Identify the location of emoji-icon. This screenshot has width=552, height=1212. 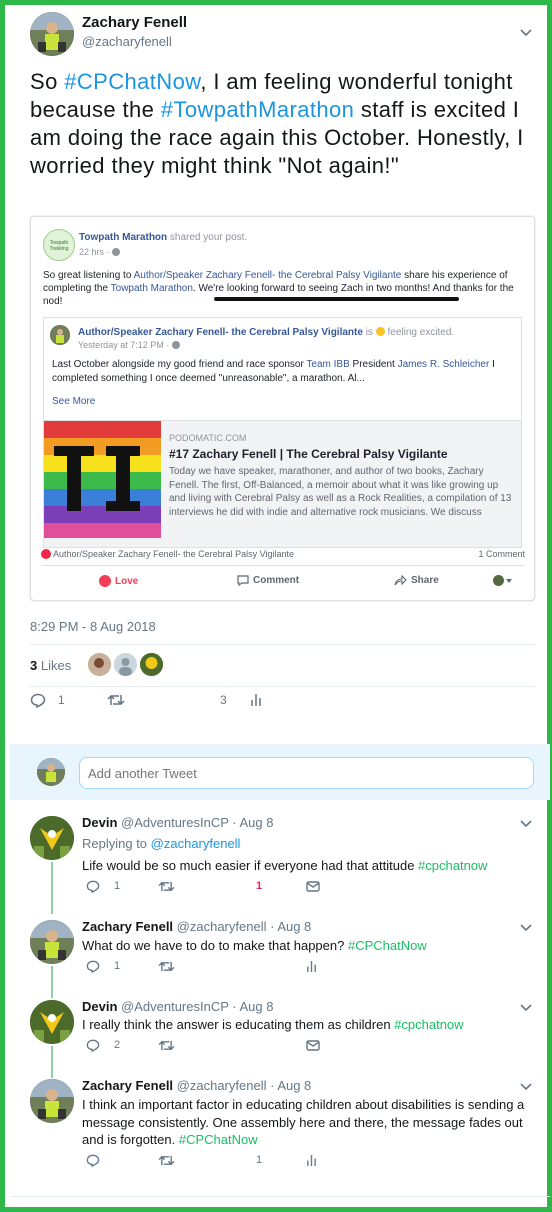
(380, 331).